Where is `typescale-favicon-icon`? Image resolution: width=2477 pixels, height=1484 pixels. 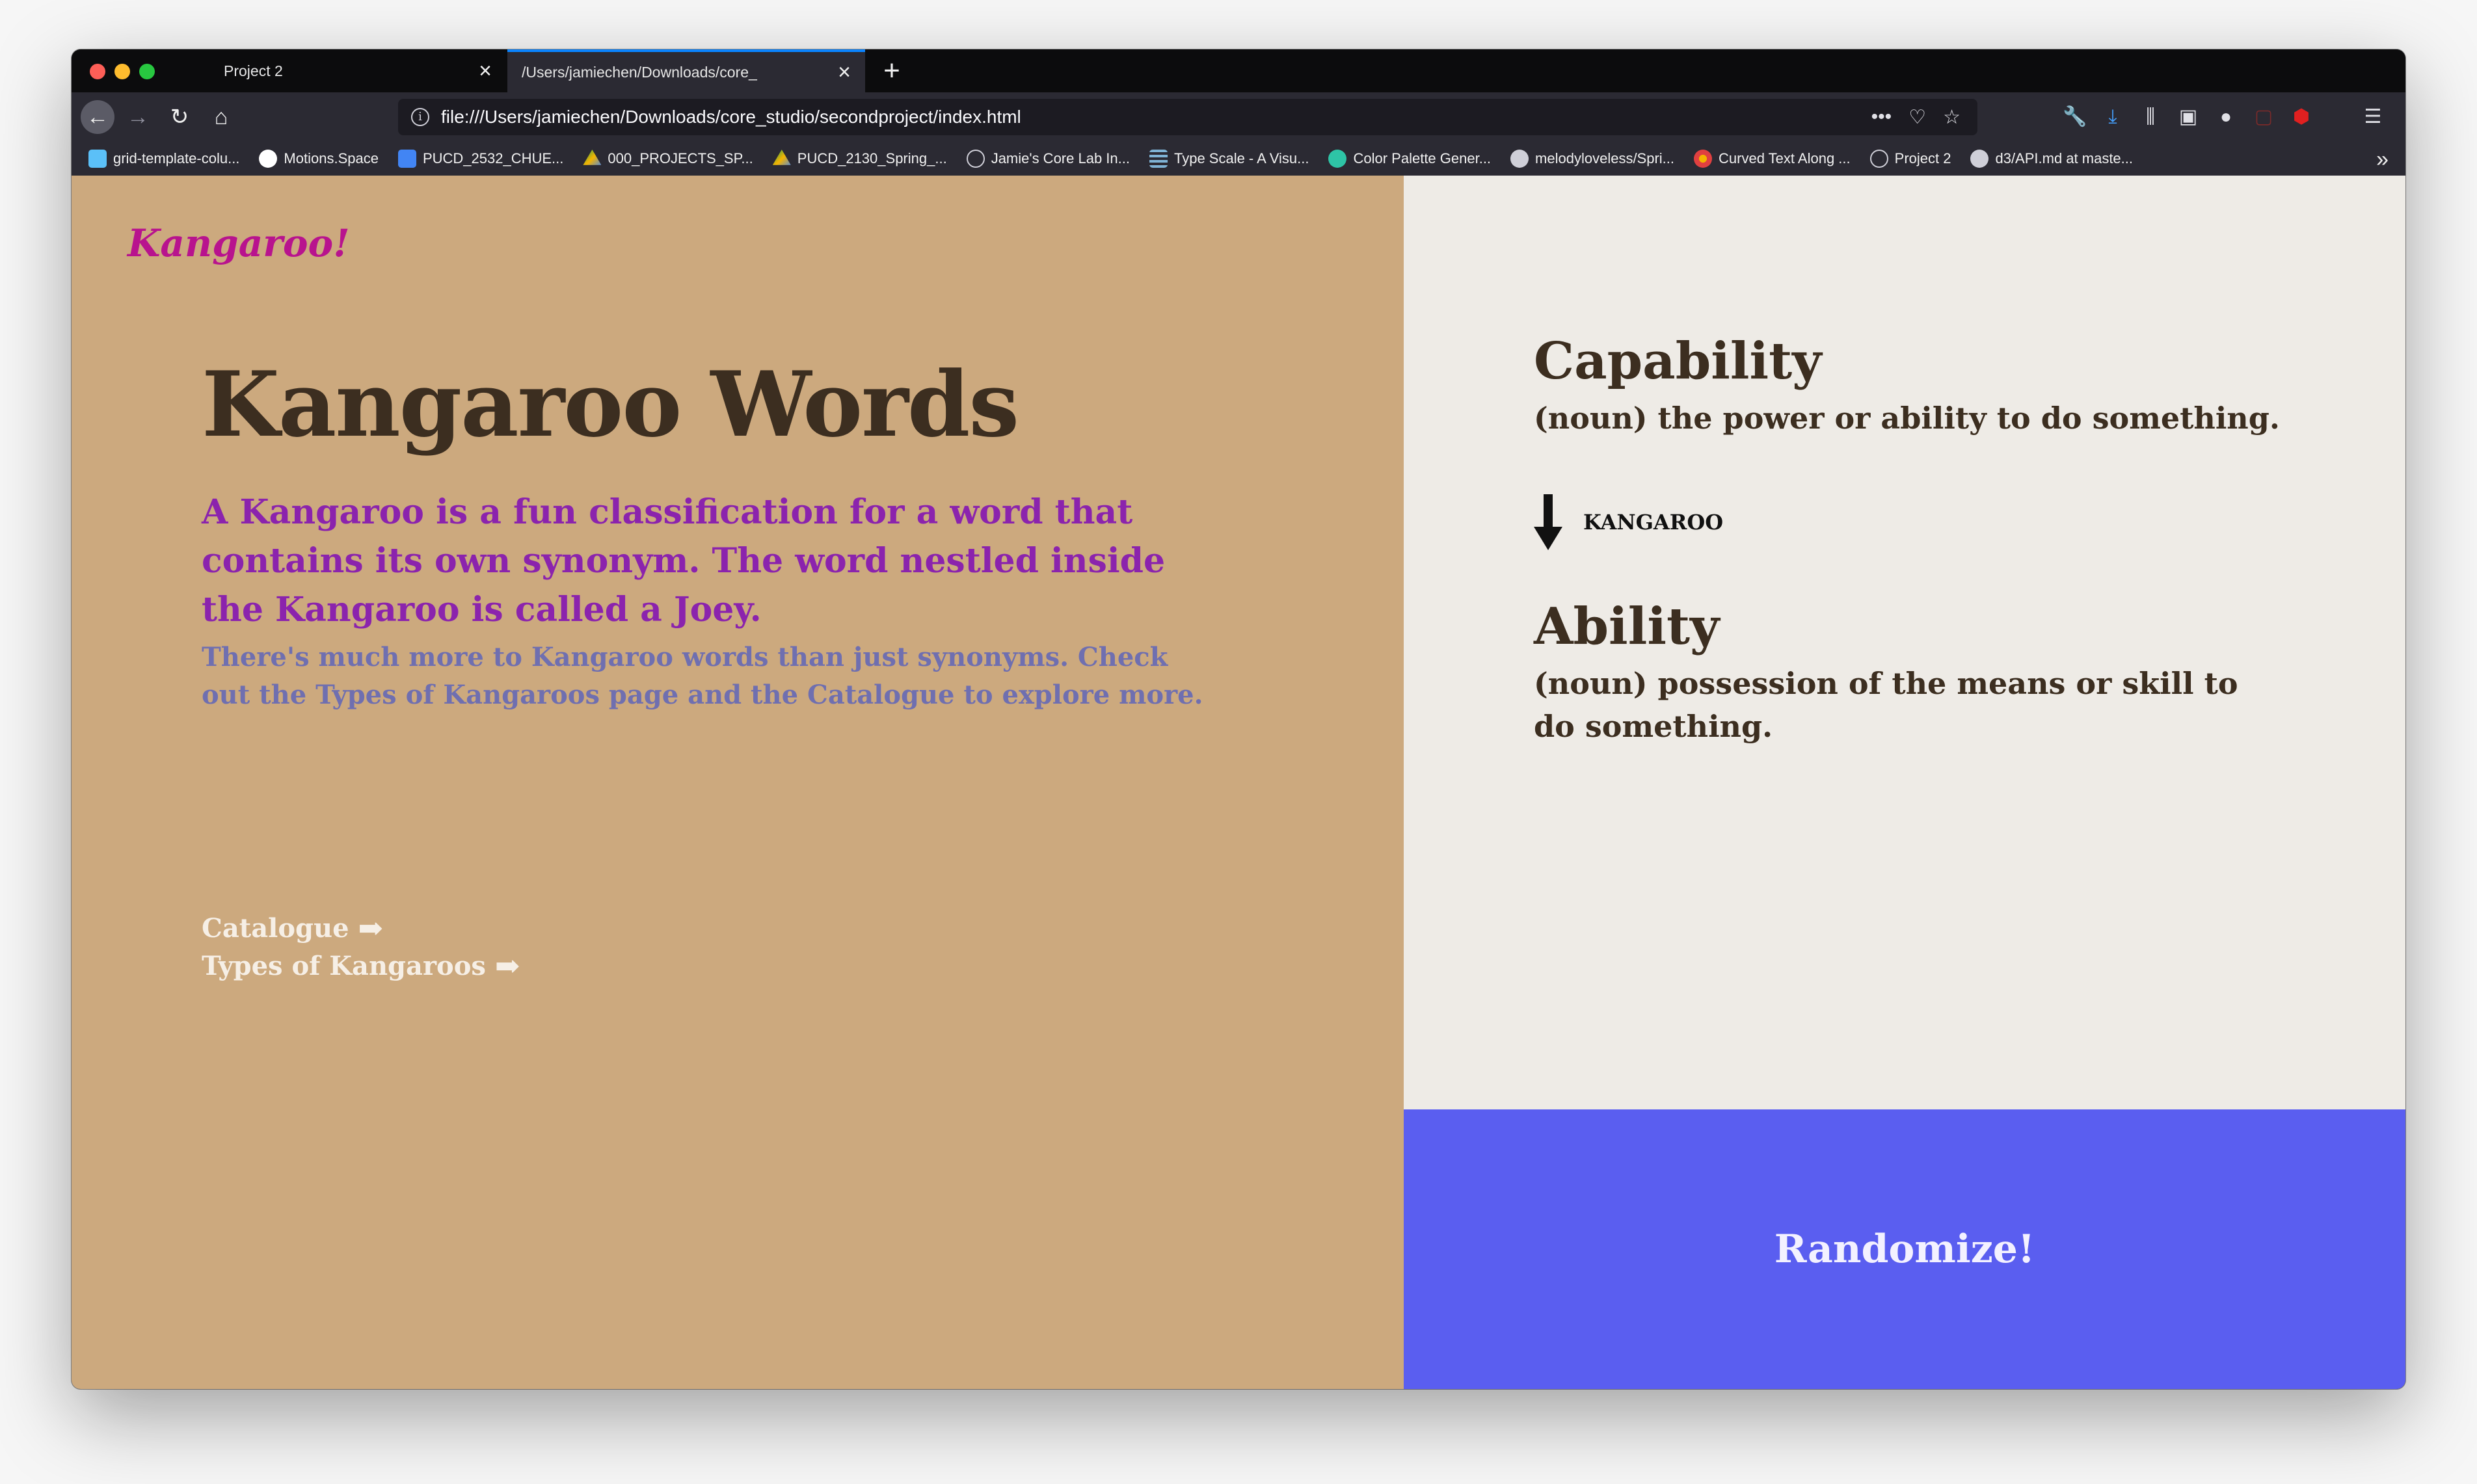
typescale-favicon-icon is located at coordinates (1158, 159).